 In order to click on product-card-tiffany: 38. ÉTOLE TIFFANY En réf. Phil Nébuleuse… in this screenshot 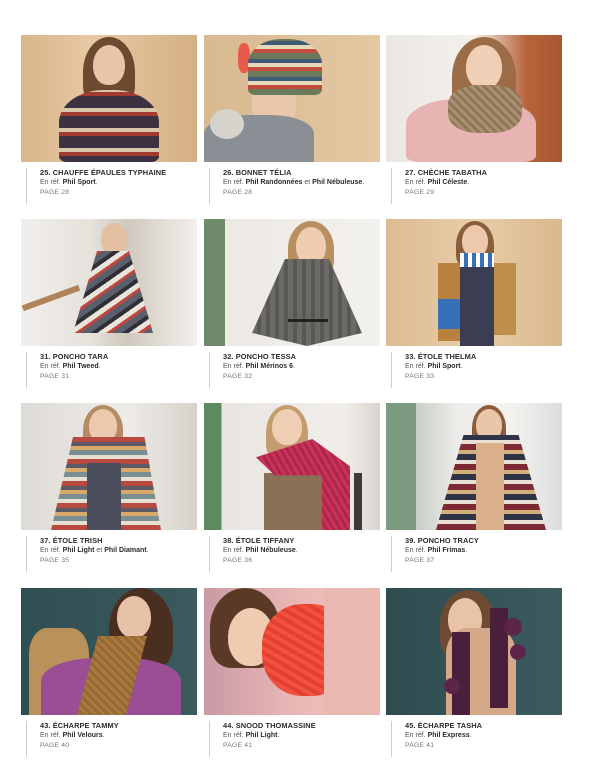, I will do `click(292, 487)`.